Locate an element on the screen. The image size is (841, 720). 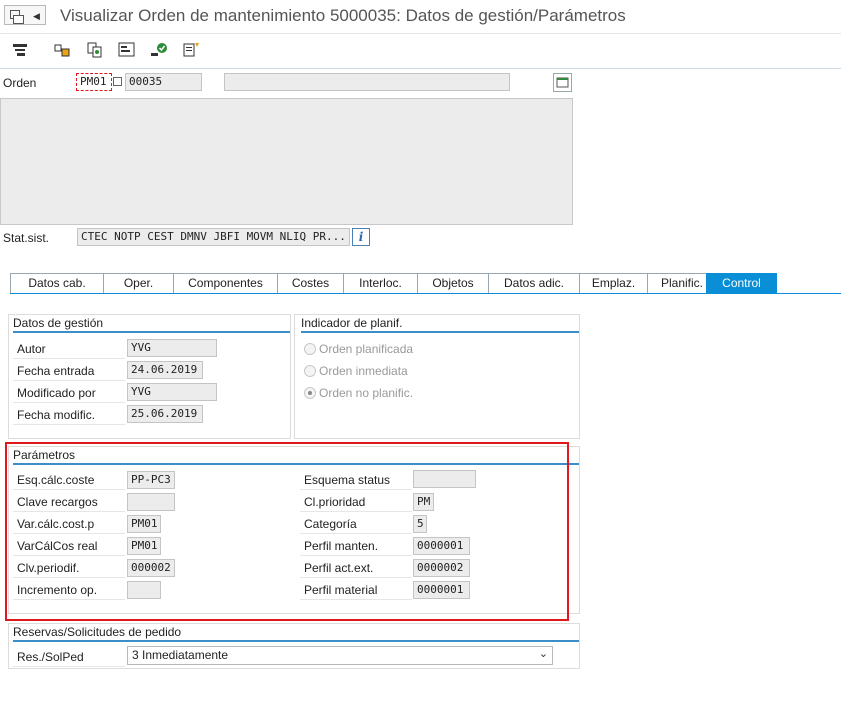
application-toolbar is located at coordinates (420, 51).